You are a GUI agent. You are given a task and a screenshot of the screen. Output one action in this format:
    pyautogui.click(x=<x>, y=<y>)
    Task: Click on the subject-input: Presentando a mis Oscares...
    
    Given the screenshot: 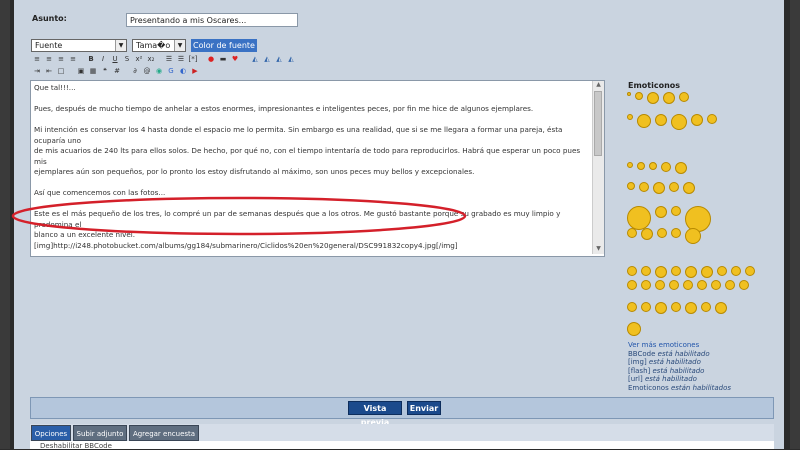 What is the action you would take?
    pyautogui.click(x=212, y=20)
    